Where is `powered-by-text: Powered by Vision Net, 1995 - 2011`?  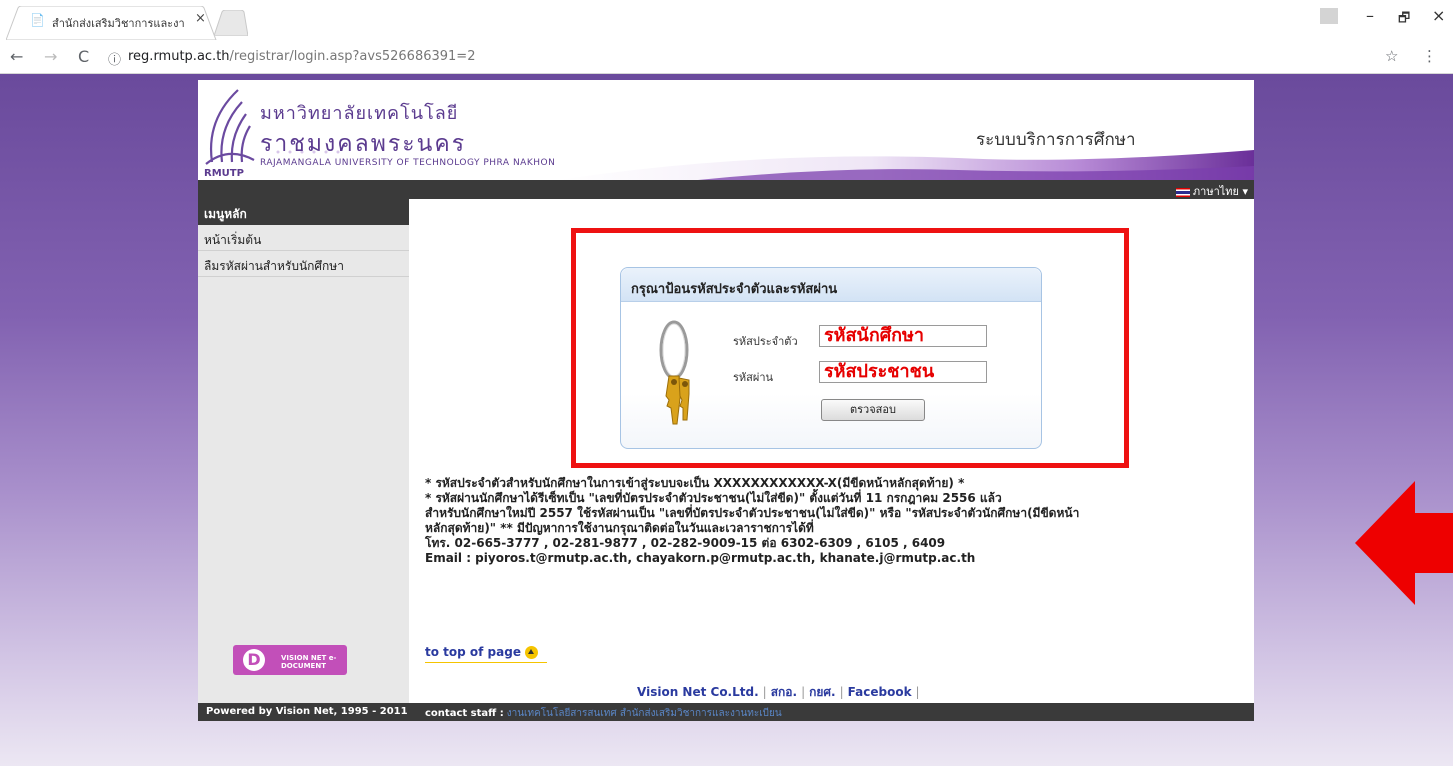
powered-by-text: Powered by Vision Net, 1995 - 2011 is located at coordinates (307, 711).